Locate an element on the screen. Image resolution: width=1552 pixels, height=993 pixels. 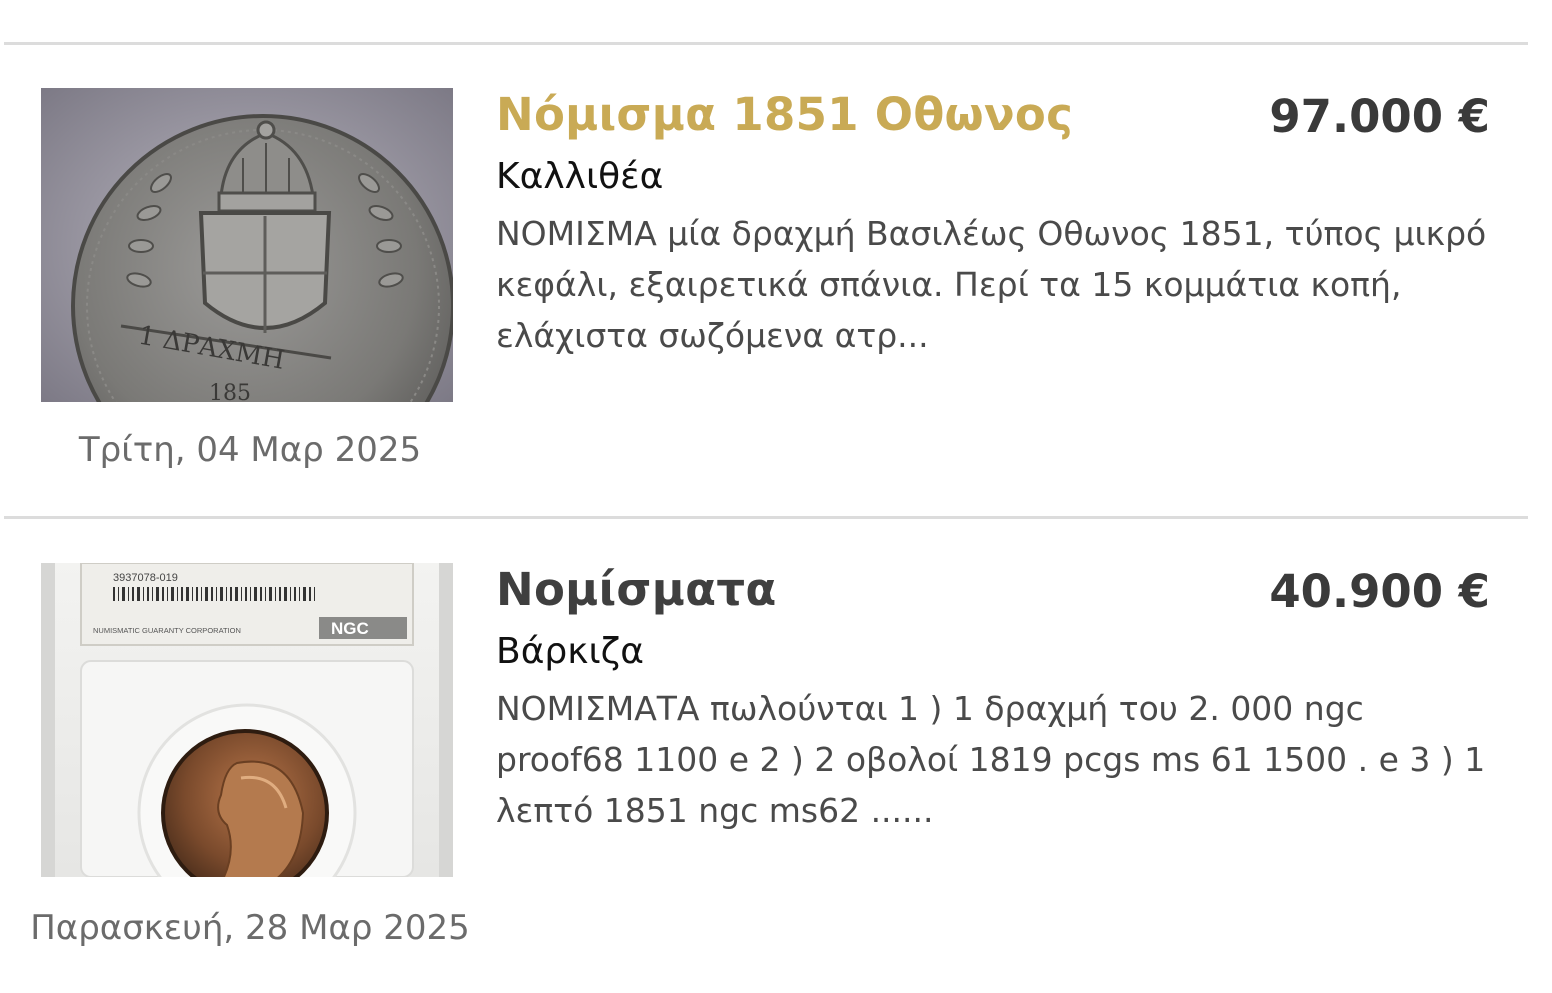
listing-image: 1 ΔΡΑΧΜΗ 185 is located at coordinates (247, 245).